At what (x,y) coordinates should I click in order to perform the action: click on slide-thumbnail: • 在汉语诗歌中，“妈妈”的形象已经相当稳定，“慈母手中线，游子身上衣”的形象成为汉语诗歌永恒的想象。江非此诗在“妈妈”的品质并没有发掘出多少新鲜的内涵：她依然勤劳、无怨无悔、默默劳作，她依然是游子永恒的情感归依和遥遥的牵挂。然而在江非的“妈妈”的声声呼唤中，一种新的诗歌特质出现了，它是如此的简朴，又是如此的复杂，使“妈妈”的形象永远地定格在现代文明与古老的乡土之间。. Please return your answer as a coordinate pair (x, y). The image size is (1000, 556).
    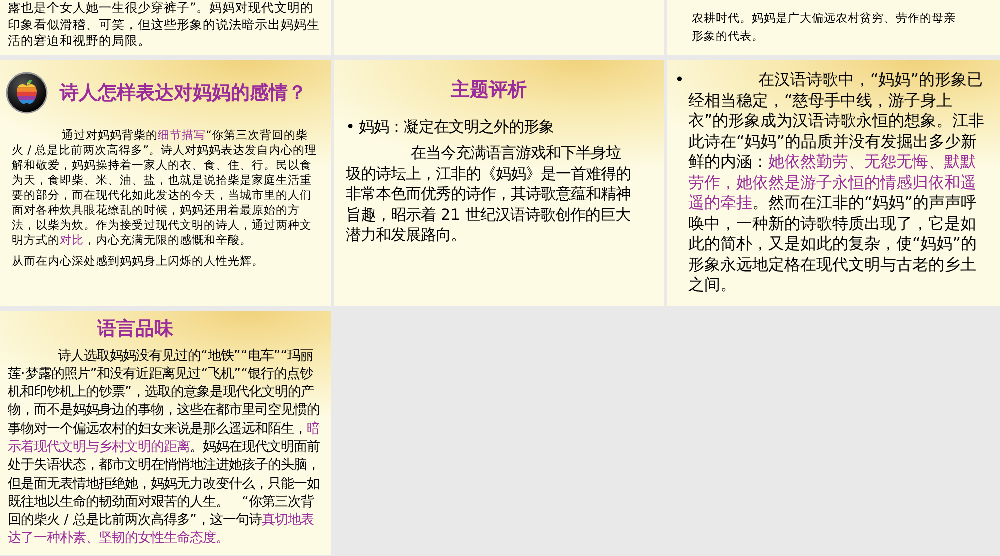
    Looking at the image, I should click on (833, 183).